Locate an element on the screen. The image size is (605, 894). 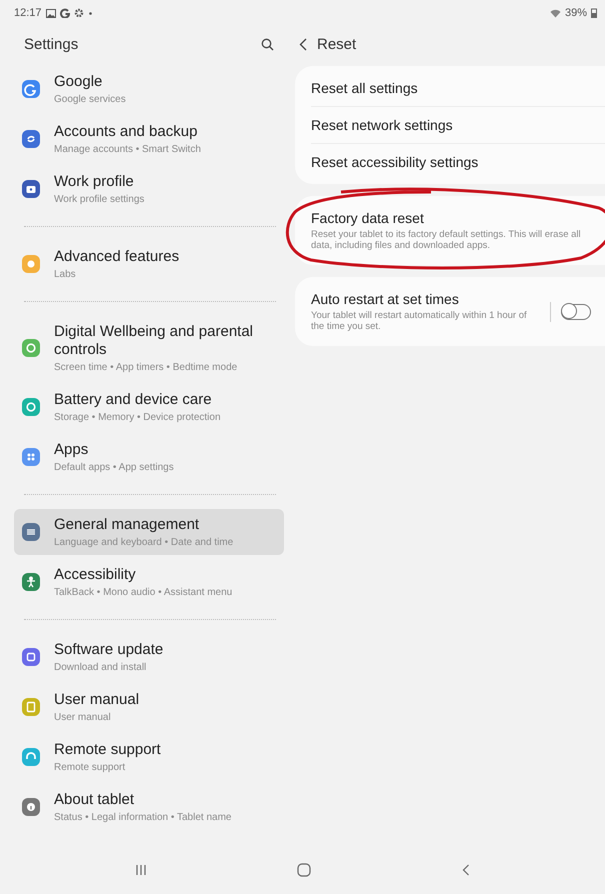
reset-option: Factory data reset Reset your tablet to its factory default settings. This will erase all data, including files and downloaded apps. is located at coordinates (458, 230).